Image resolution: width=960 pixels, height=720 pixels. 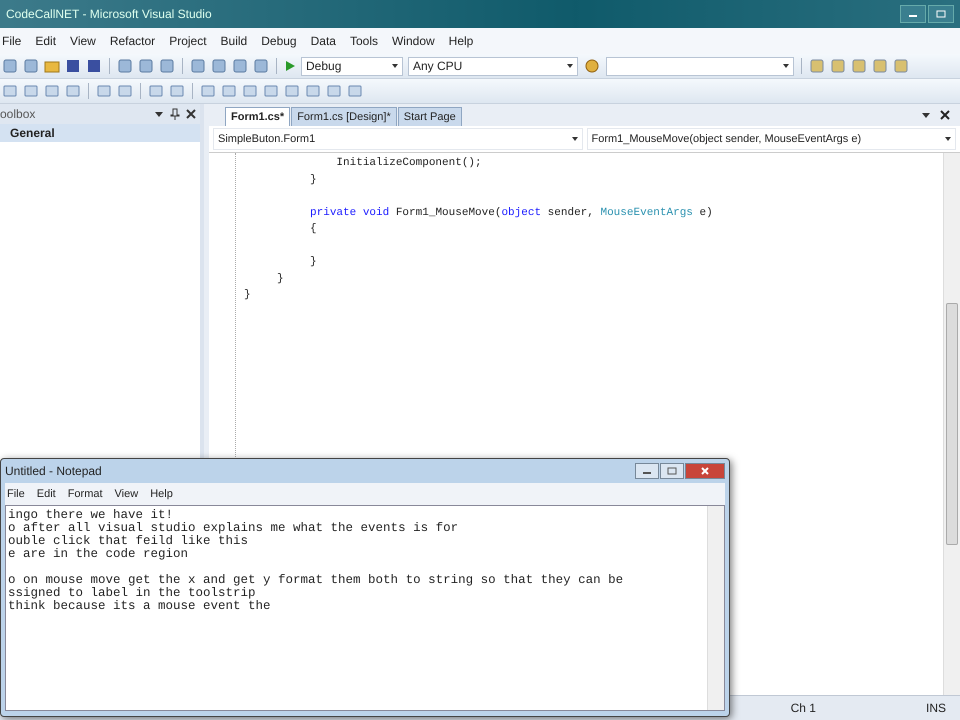 What do you see at coordinates (257, 116) in the screenshot?
I see `document-tab: Form1.cs*` at bounding box center [257, 116].